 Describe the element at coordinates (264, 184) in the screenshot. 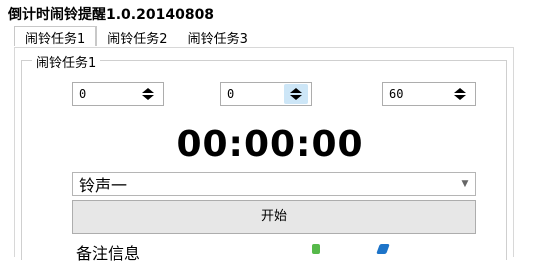

I see `ringtone-selected-value: 铃声一` at that location.